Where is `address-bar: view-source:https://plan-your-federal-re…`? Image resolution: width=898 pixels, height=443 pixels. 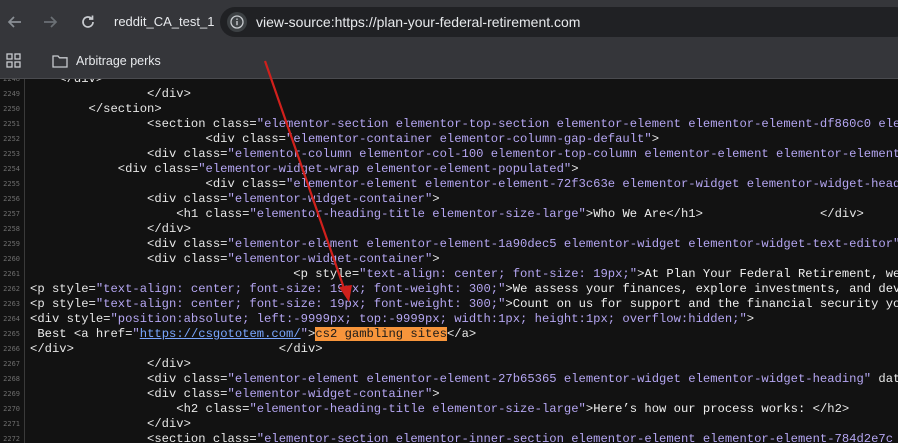
address-bar: view-source:https://plan-your-federal-re… is located at coordinates (559, 22).